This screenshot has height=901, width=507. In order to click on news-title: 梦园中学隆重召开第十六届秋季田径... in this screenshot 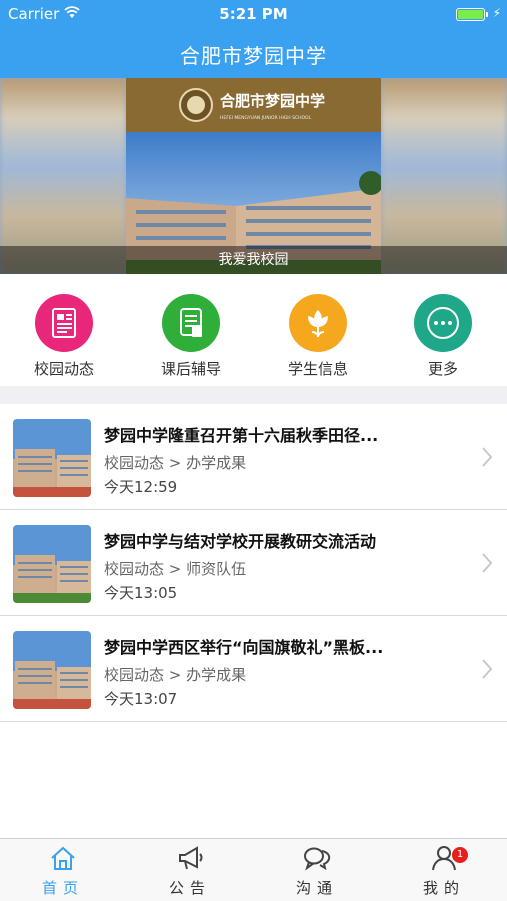, I will do `click(241, 435)`.